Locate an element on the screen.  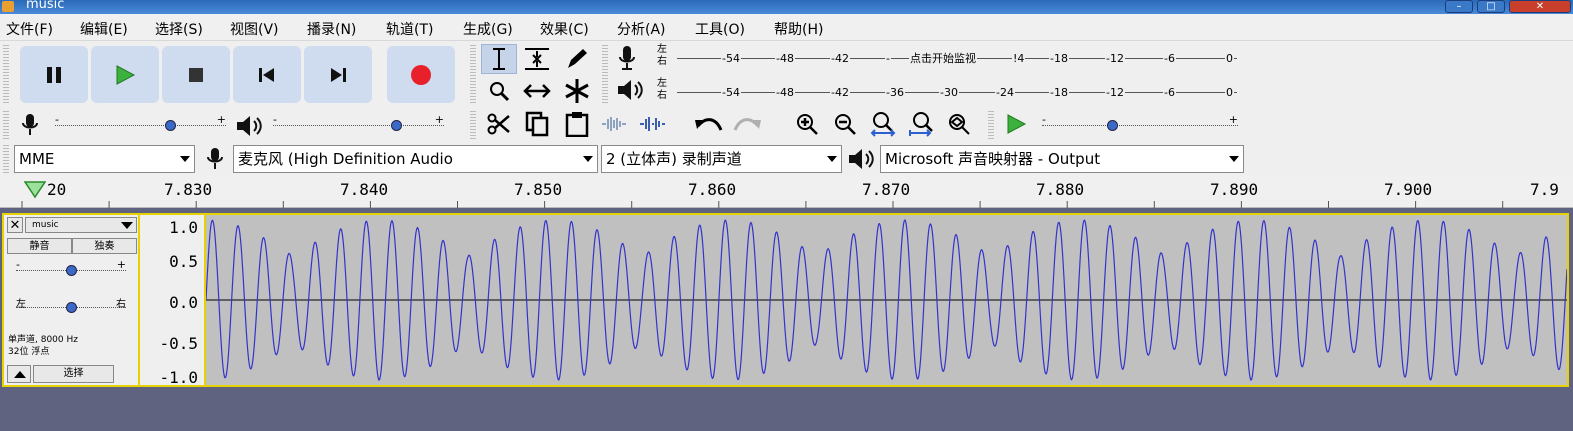
double-arrow-icon is located at coordinates (537, 91).